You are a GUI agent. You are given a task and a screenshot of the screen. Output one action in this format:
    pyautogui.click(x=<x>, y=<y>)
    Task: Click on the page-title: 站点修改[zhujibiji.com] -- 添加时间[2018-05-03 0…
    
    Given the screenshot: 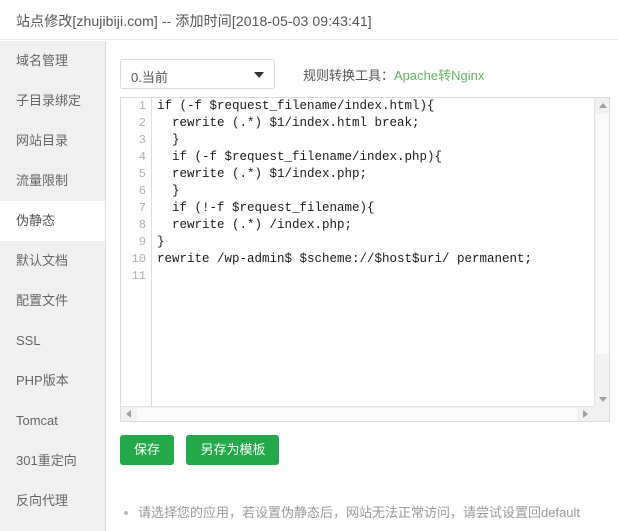 What is the action you would take?
    pyautogui.click(x=194, y=21)
    